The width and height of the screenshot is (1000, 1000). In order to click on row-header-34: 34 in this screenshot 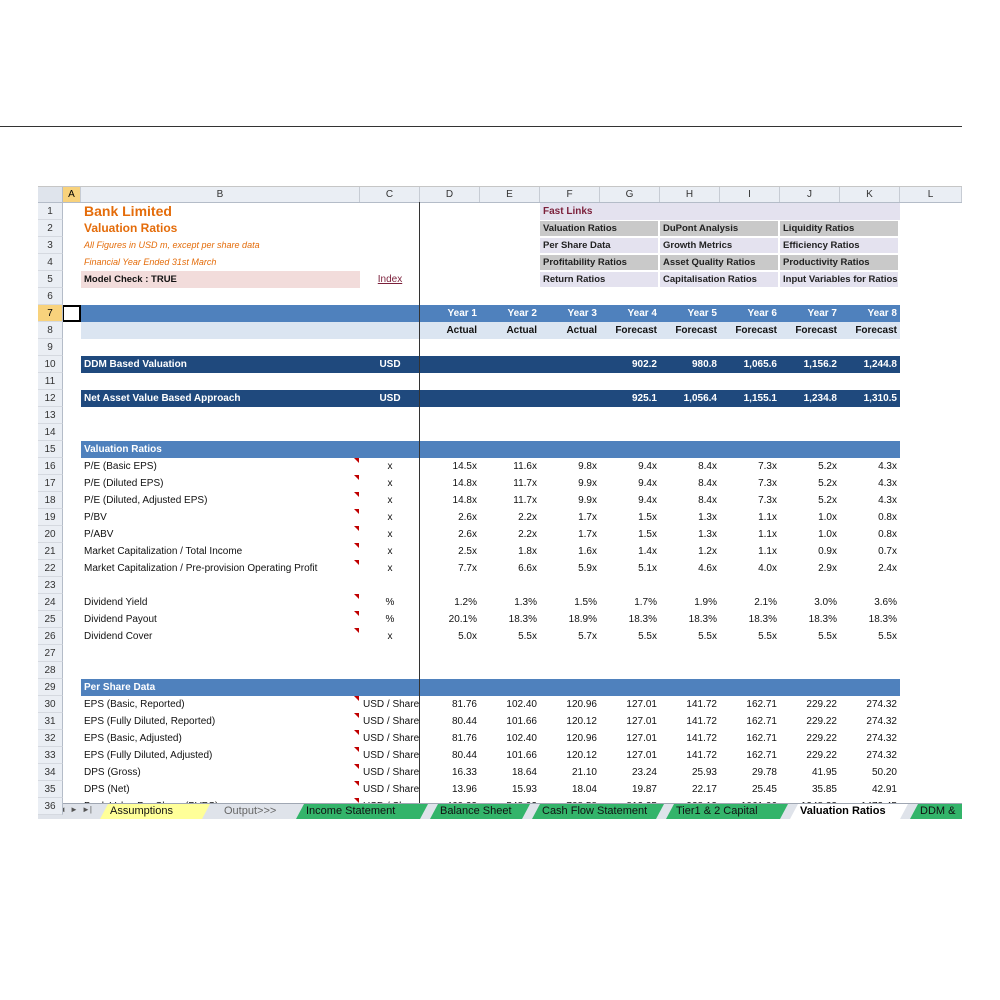, I will do `click(50, 772)`.